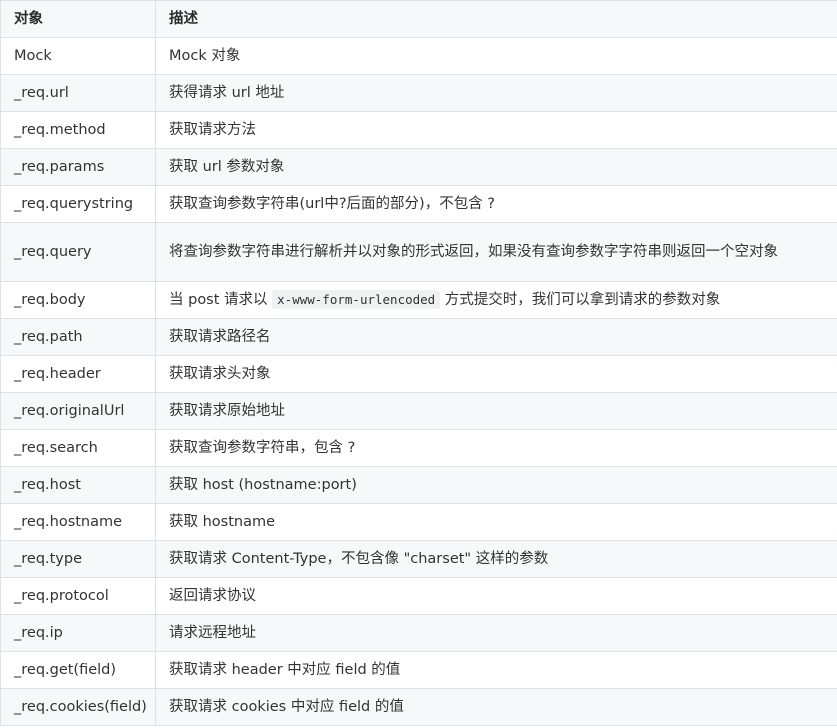  What do you see at coordinates (78, 485) in the screenshot?
I see `object-cell: _req.host` at bounding box center [78, 485].